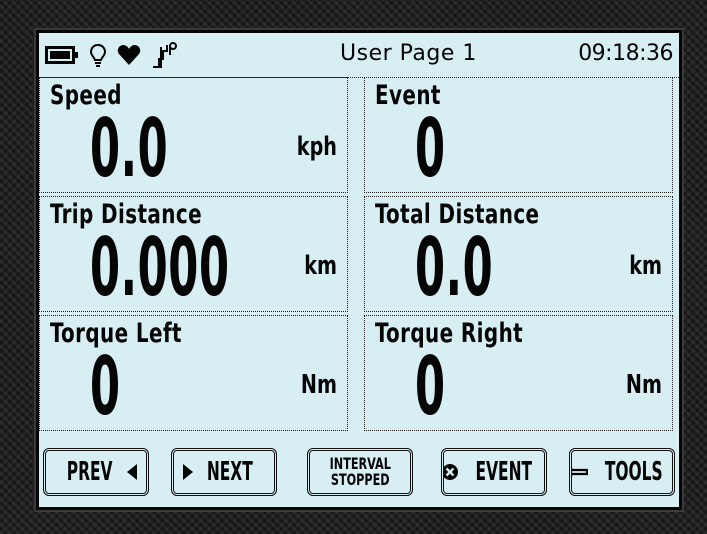 The height and width of the screenshot is (534, 707). What do you see at coordinates (518, 254) in the screenshot?
I see `field-total-distance: Total Distance 0.0 km` at bounding box center [518, 254].